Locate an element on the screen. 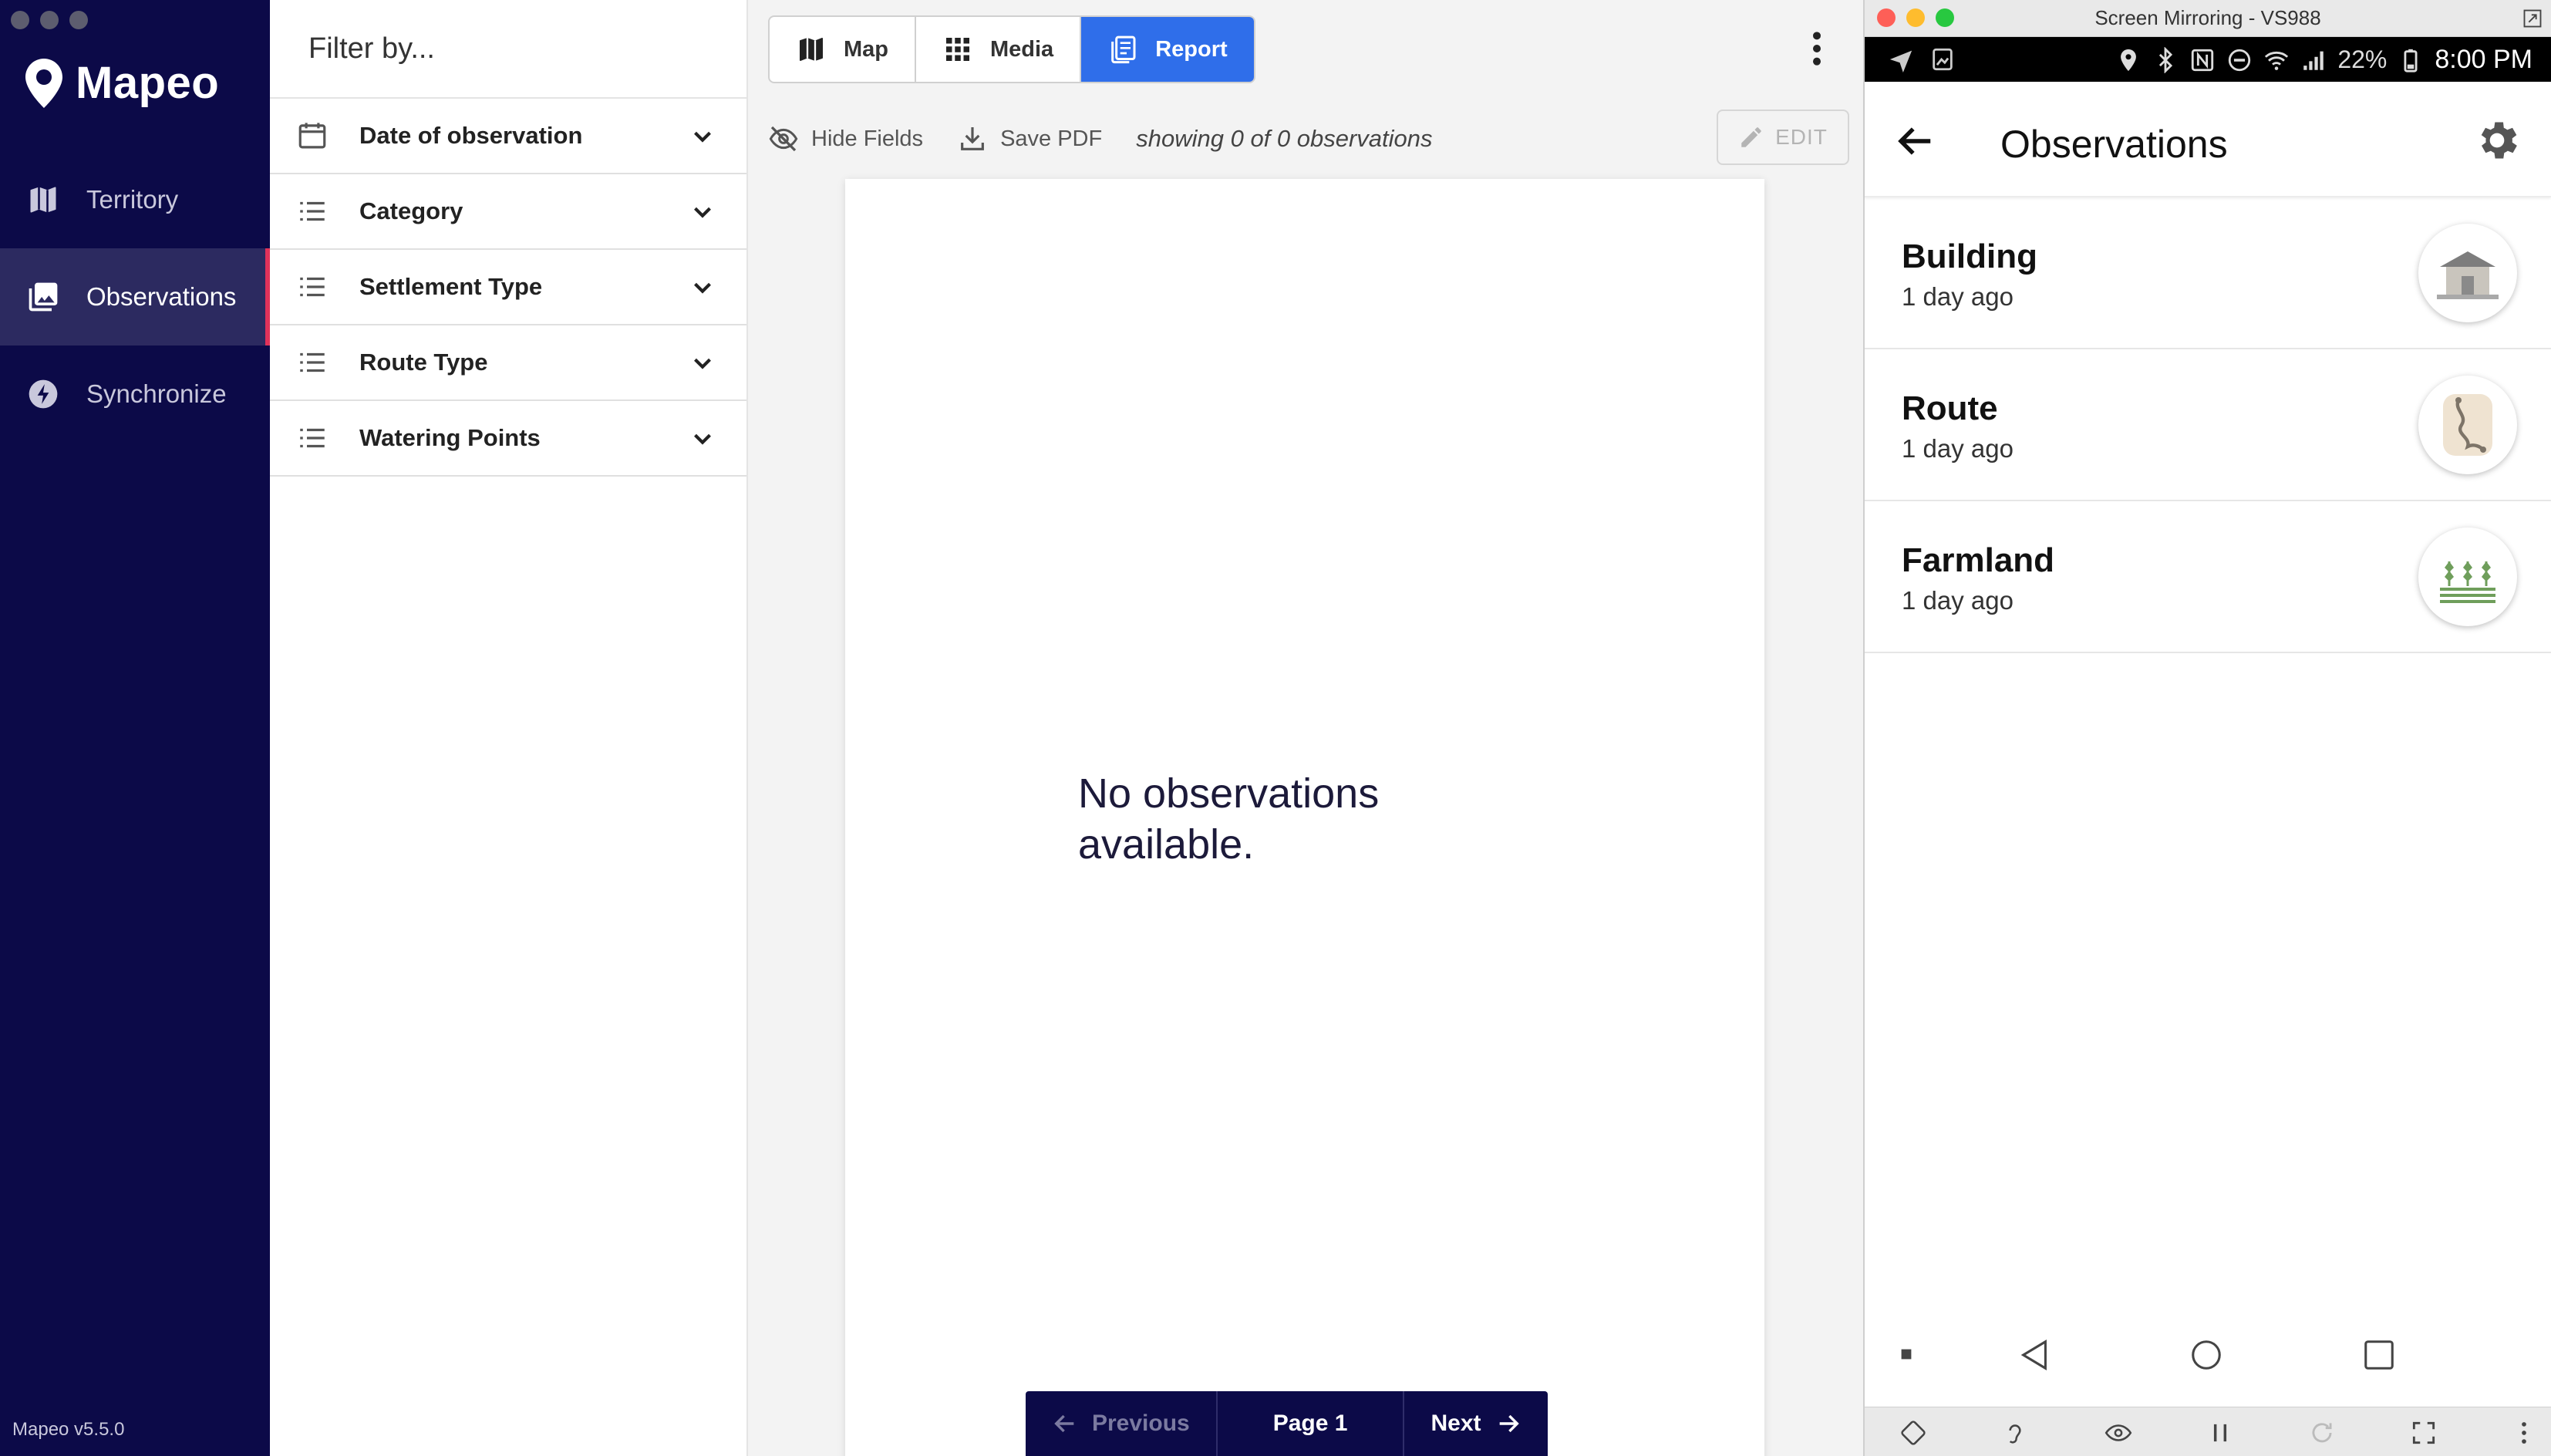  next-page-button: Next is located at coordinates (1475, 1424).